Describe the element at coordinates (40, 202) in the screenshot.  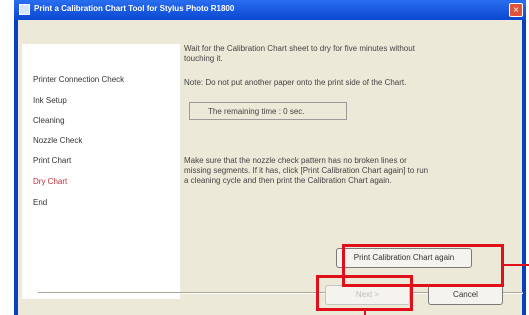
I see `sidebar-item-end: End` at that location.